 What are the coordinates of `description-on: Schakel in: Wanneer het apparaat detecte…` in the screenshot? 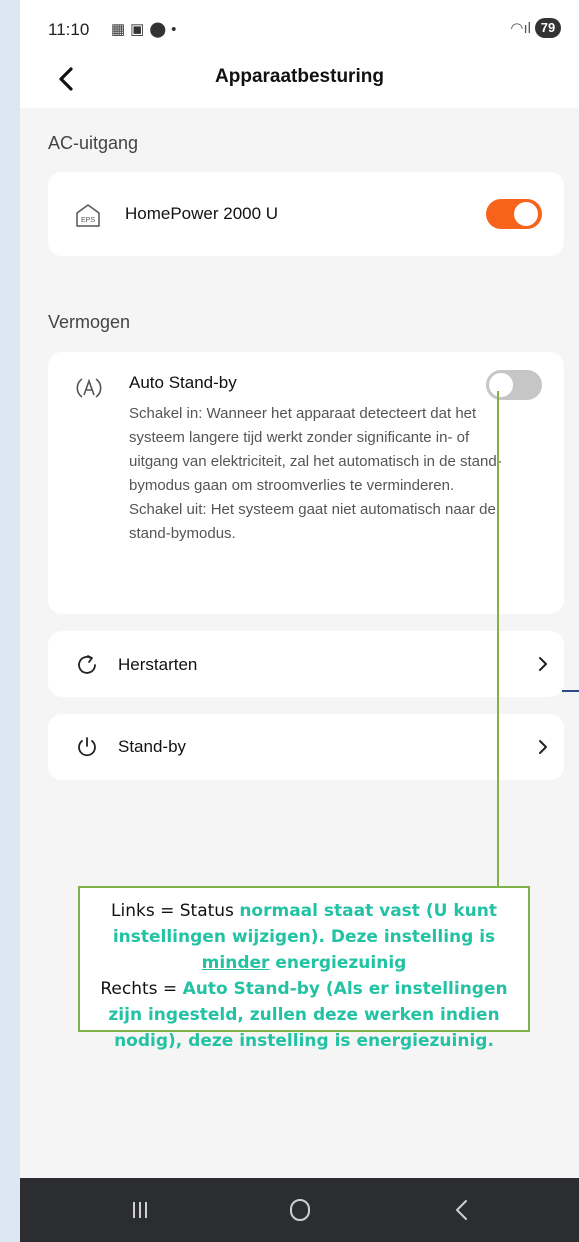 It's located at (315, 449).